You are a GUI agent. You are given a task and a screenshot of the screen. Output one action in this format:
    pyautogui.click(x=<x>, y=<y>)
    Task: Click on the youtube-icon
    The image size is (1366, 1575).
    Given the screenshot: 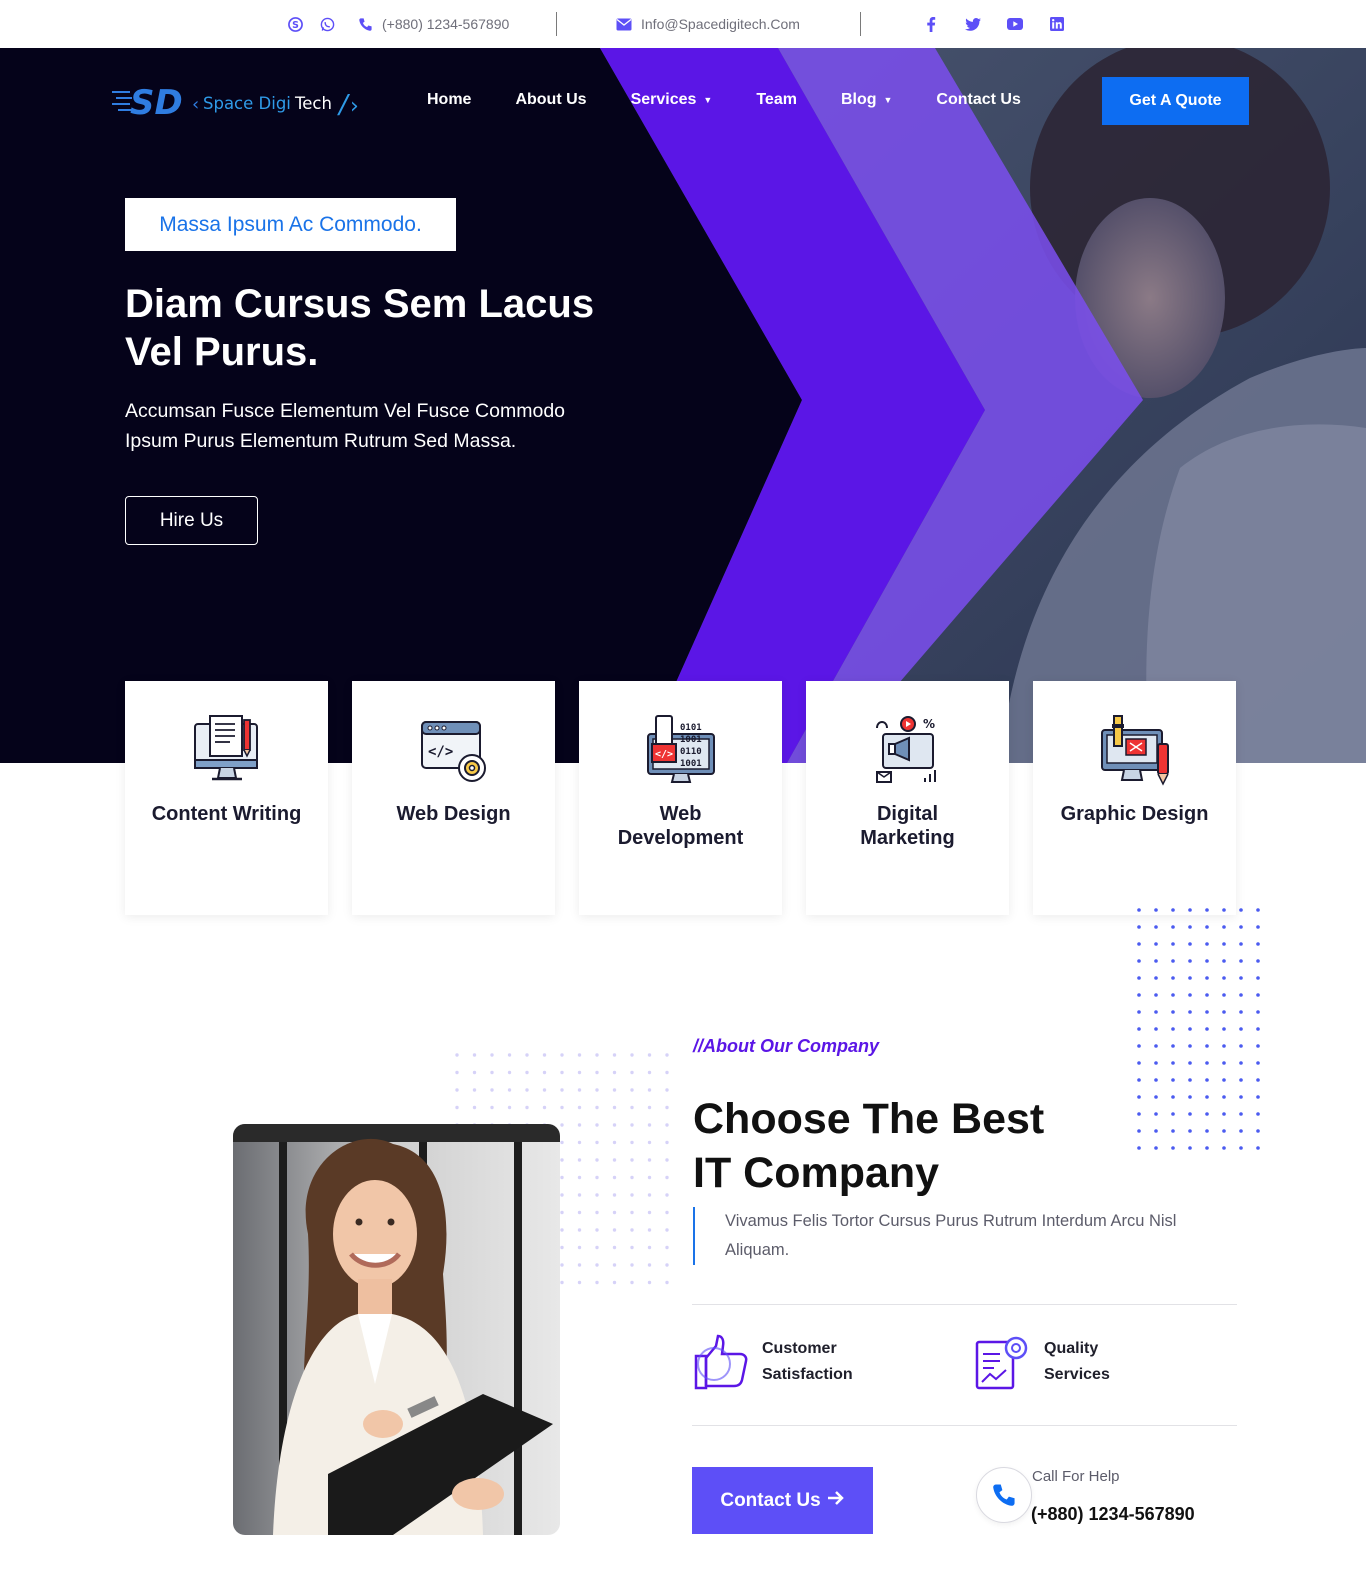 What is the action you would take?
    pyautogui.click(x=1015, y=24)
    